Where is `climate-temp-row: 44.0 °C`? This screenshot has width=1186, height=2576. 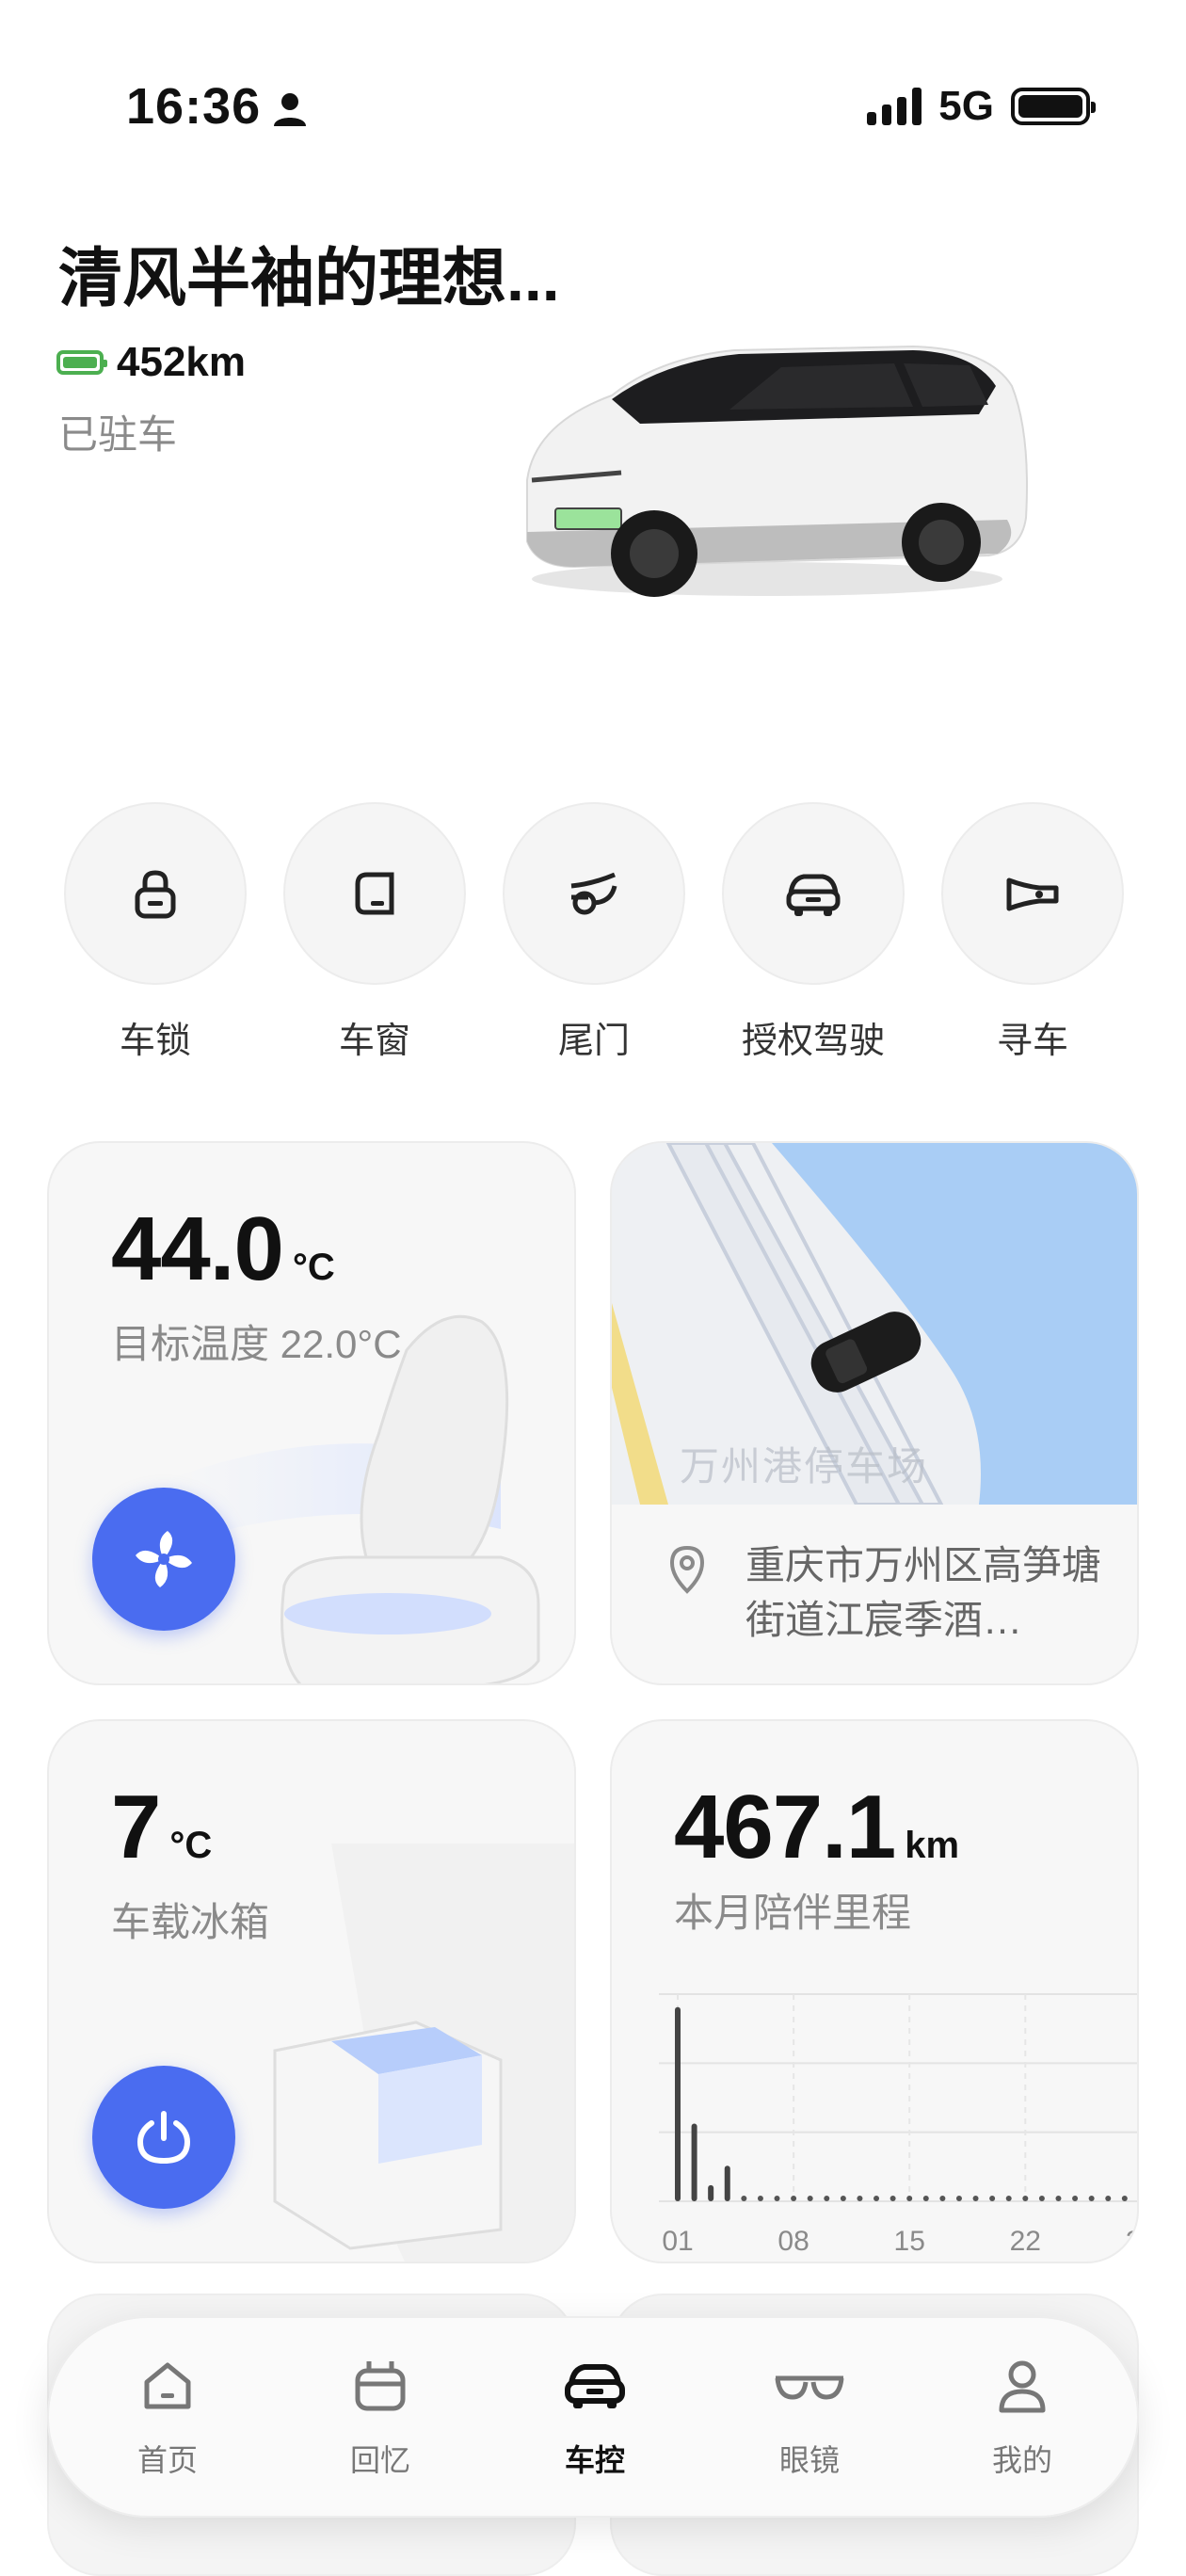 climate-temp-row: 44.0 °C is located at coordinates (223, 1249).